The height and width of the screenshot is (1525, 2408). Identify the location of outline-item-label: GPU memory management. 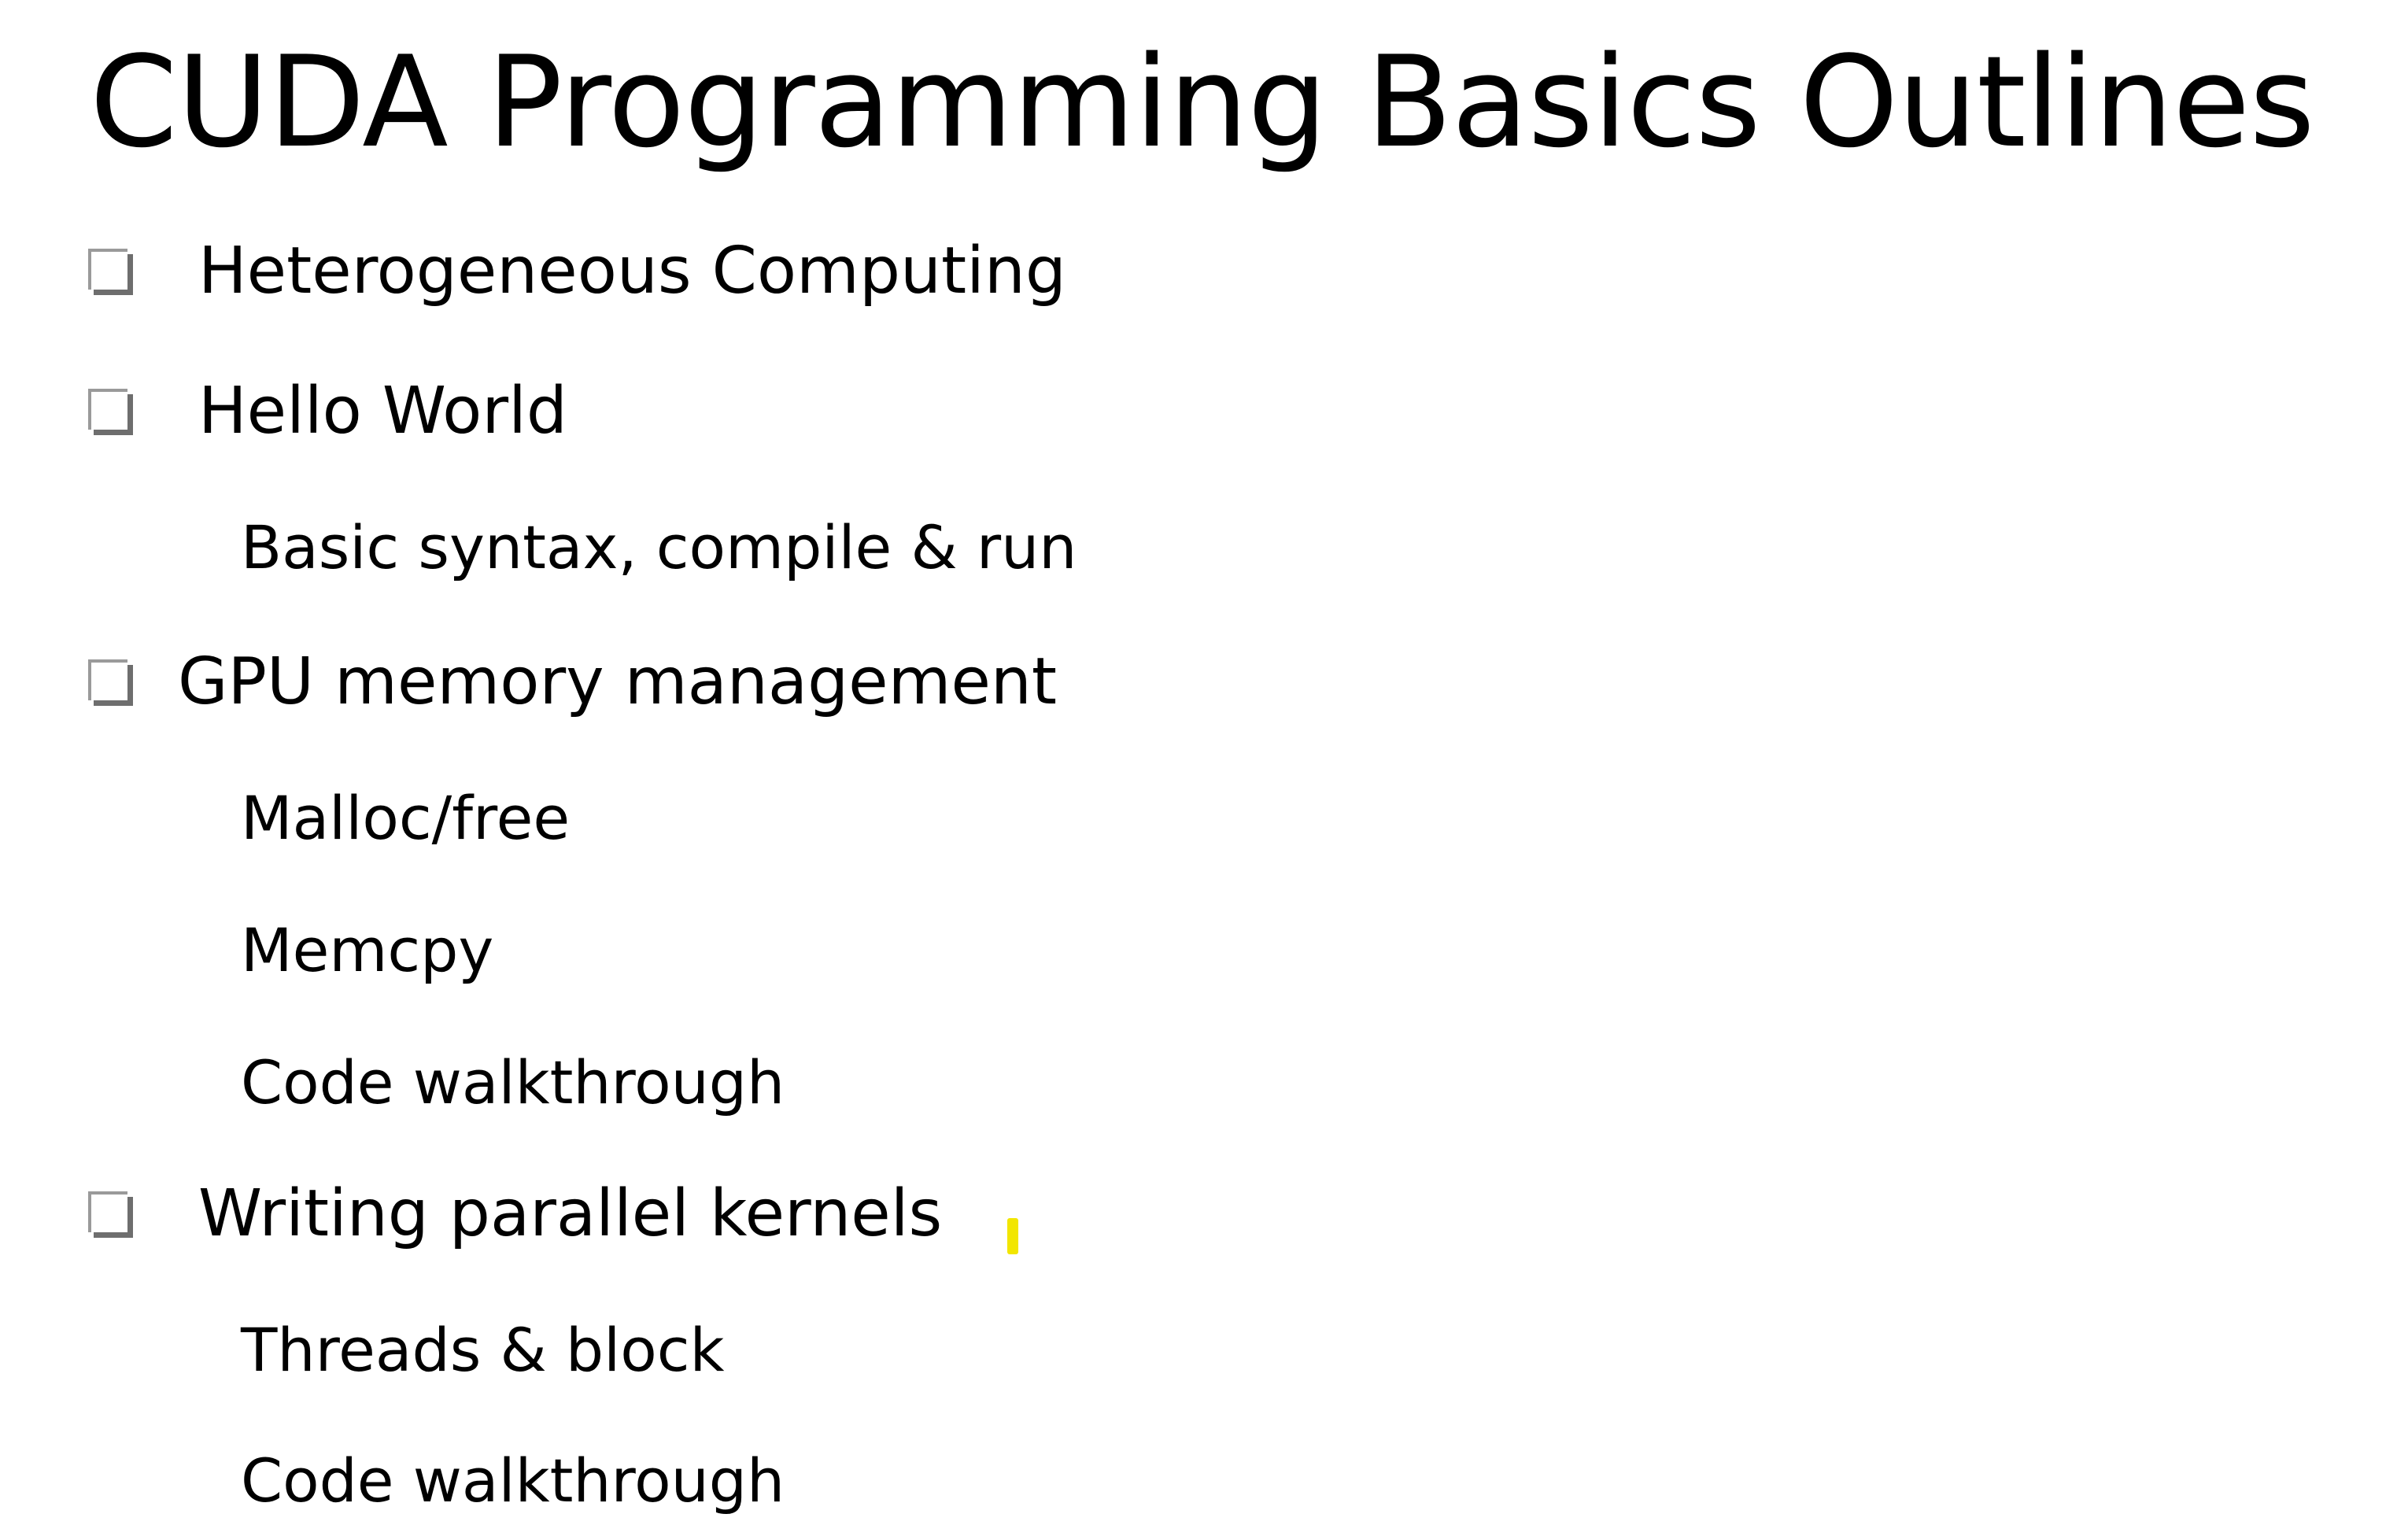
(618, 681).